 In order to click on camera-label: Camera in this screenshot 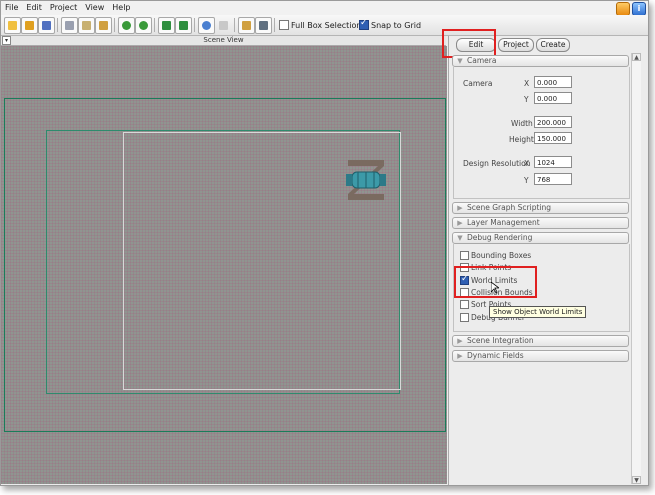, I will do `click(478, 83)`.